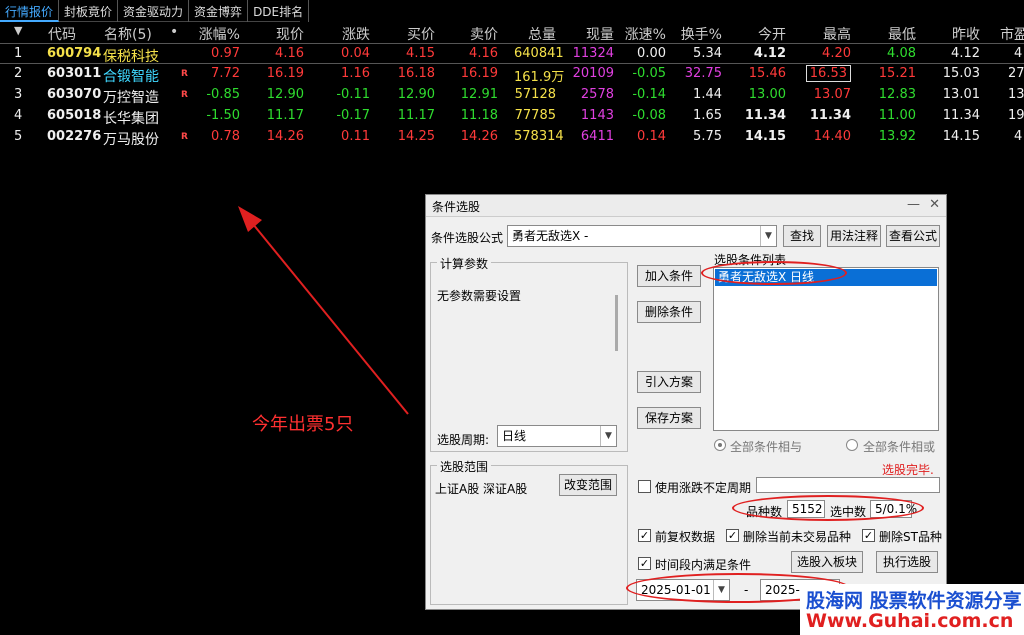 The width and height of the screenshot is (1024, 635). I want to click on condition-list: 勇者无敌选X 日线, so click(826, 349).